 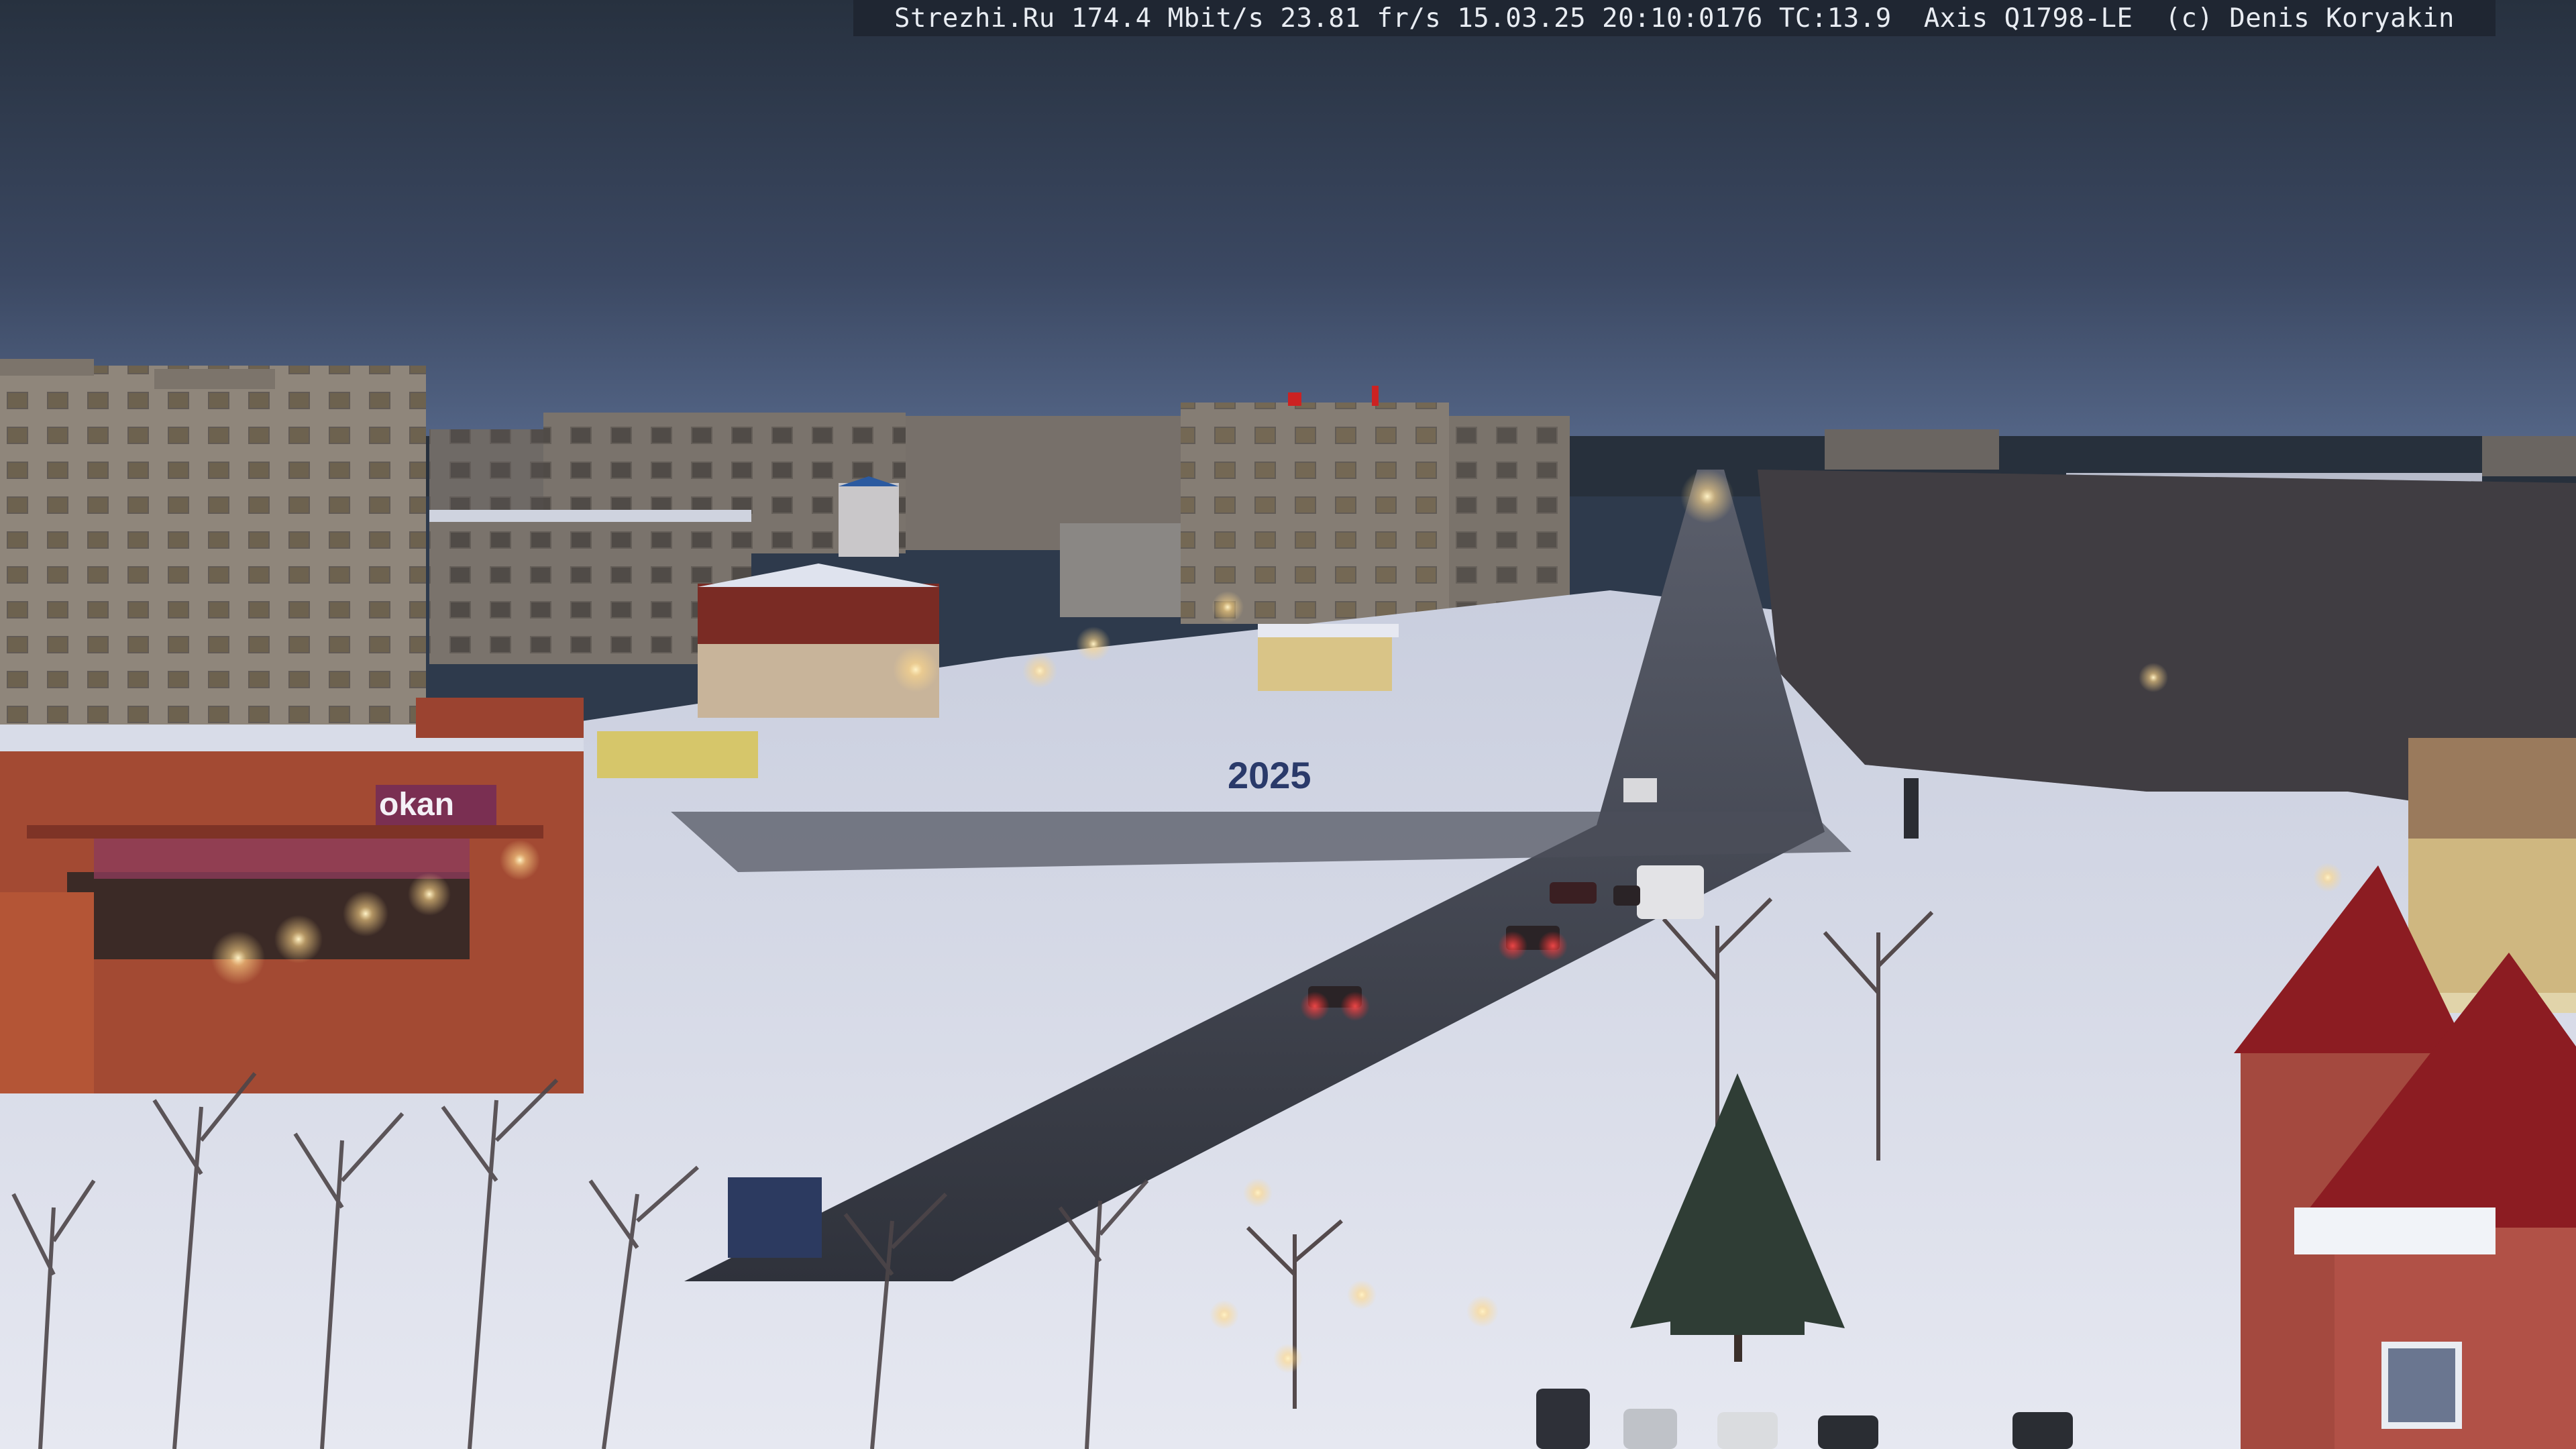 What do you see at coordinates (292, 895) in the screenshot?
I see `shopping-center` at bounding box center [292, 895].